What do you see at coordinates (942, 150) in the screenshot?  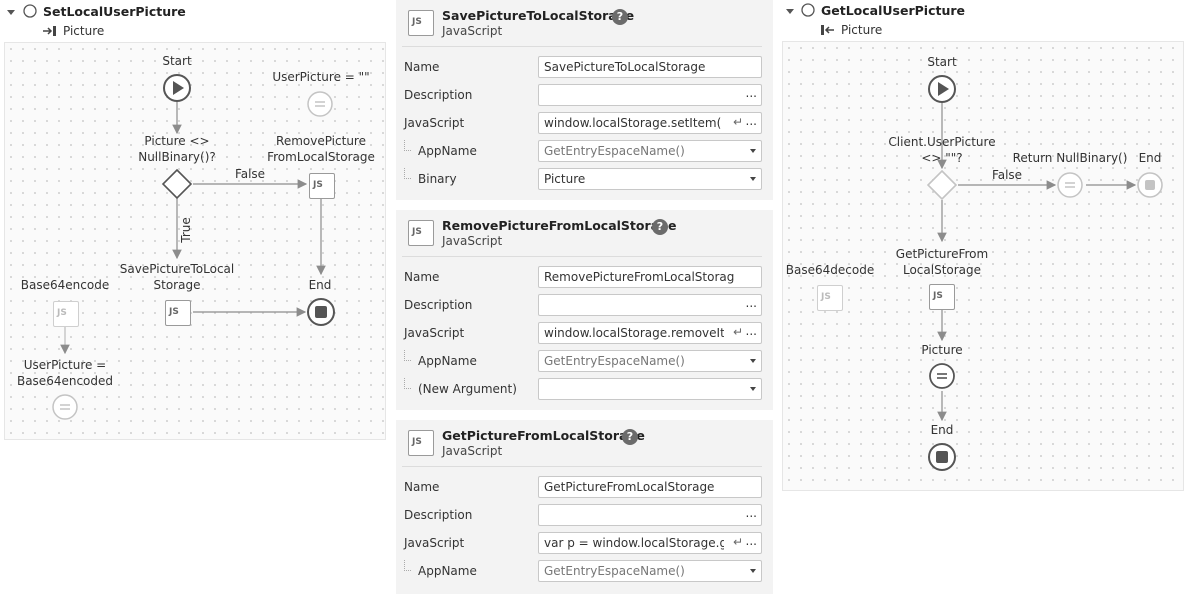 I see `if-label: Client.UserPicture <> ""?` at bounding box center [942, 150].